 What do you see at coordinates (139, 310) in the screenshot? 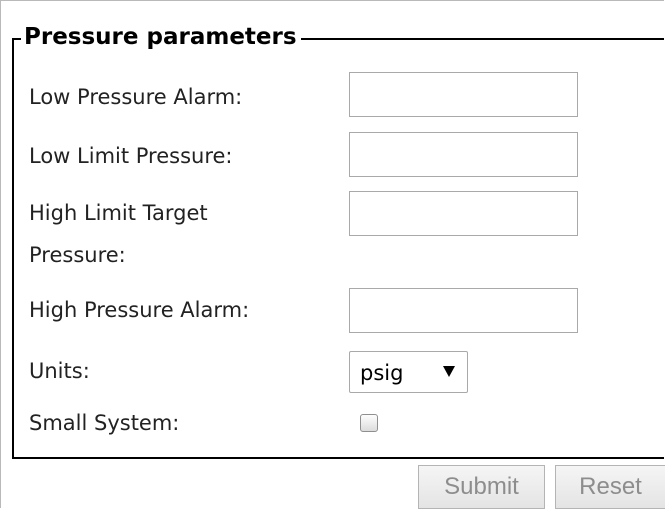
I see `high-pressure-alarm-label: High Pressure Alarm:` at bounding box center [139, 310].